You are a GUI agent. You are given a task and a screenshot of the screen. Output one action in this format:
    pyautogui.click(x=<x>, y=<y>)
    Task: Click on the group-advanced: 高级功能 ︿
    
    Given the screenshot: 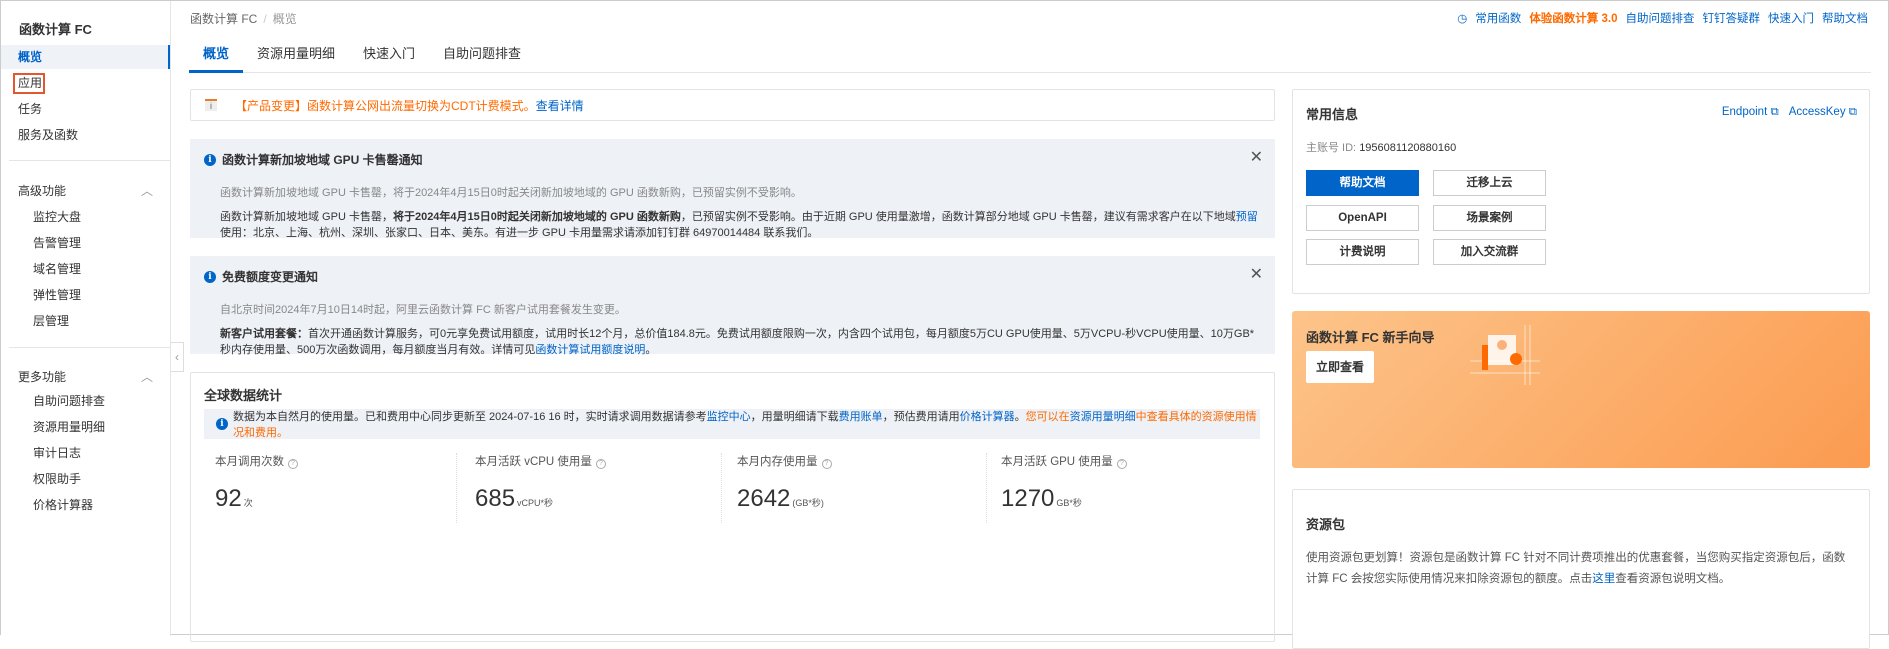 What is the action you would take?
    pyautogui.click(x=85, y=190)
    